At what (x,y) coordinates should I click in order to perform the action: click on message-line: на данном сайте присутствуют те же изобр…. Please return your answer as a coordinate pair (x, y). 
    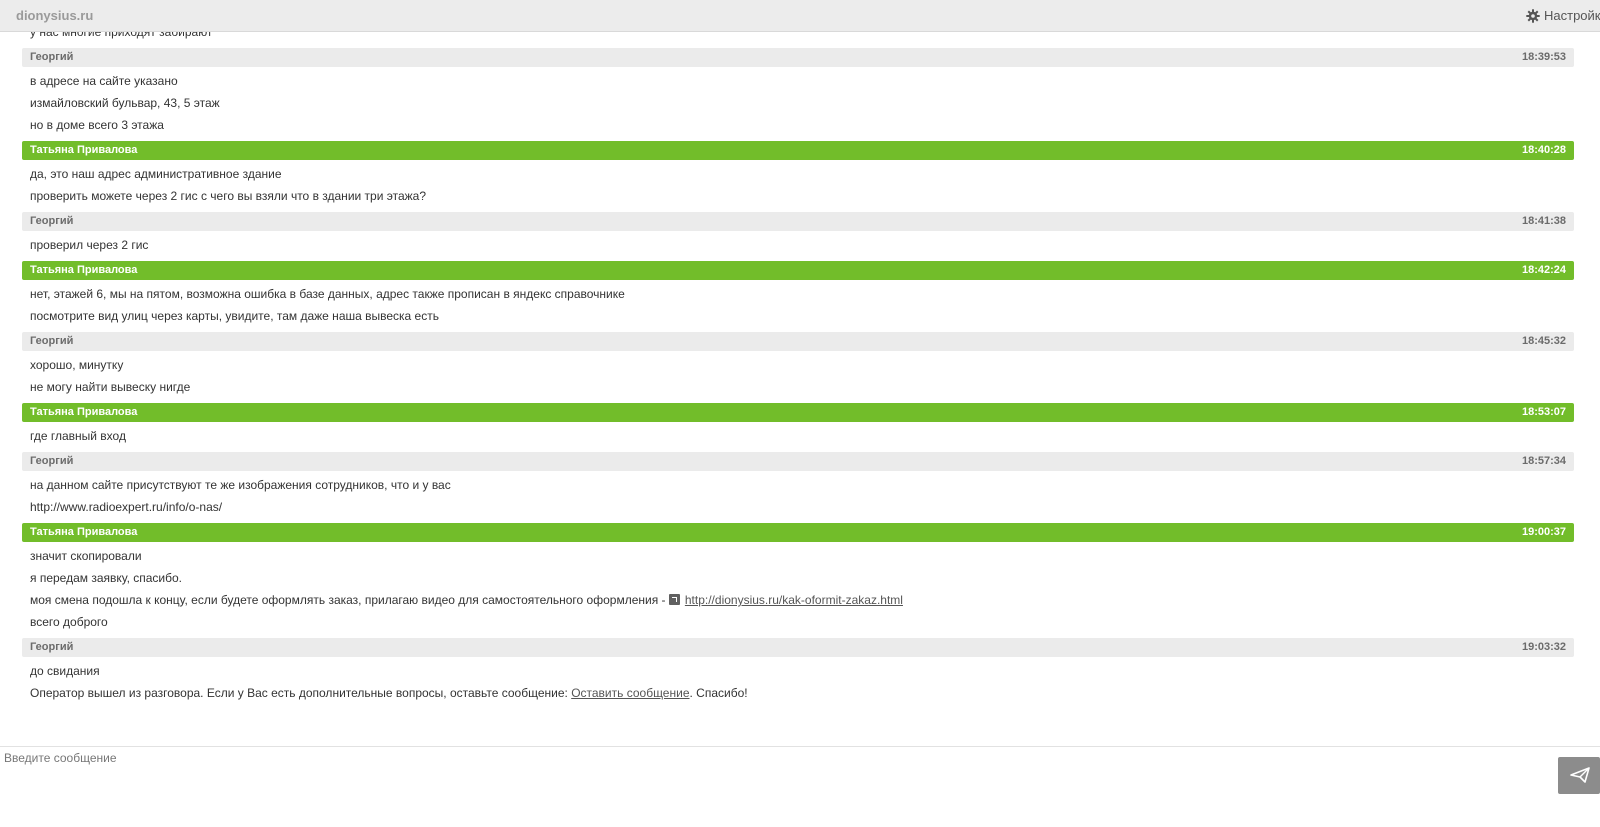
    Looking at the image, I should click on (798, 485).